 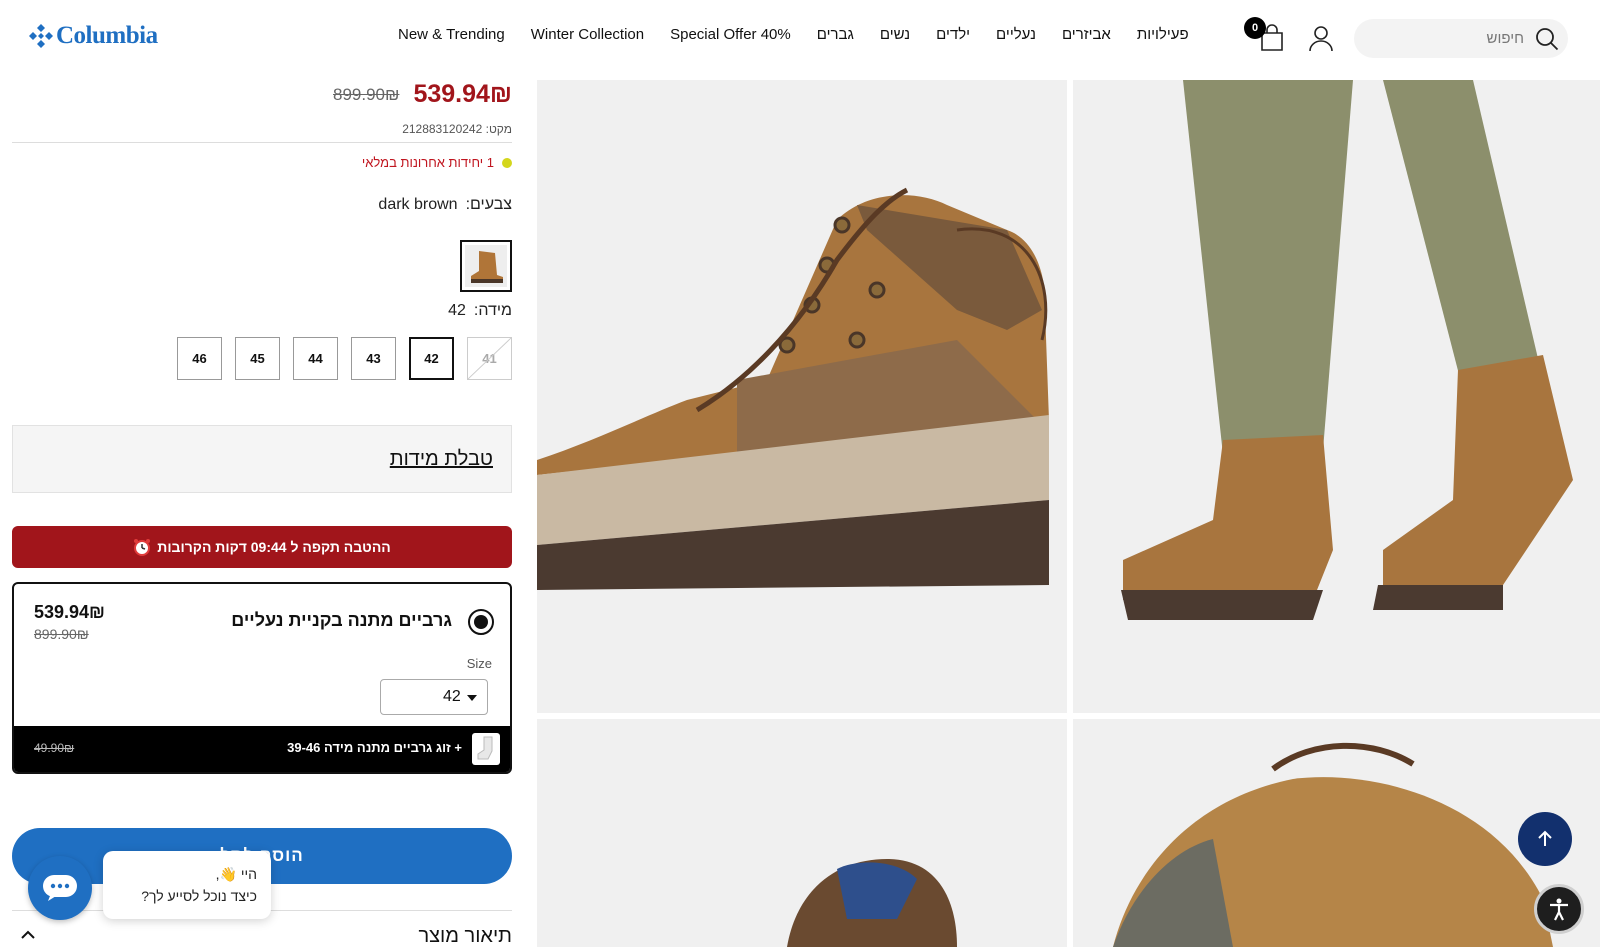 What do you see at coordinates (187, 885) in the screenshot?
I see `chat-greeting-popup: היי 👋, כיצד נוכל לסייע לך?` at bounding box center [187, 885].